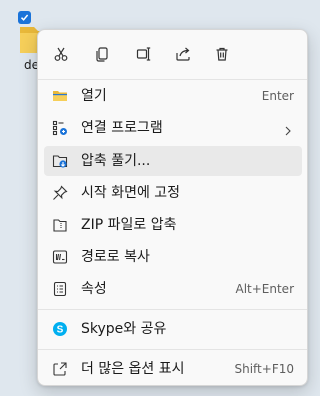 This screenshot has width=320, height=396. What do you see at coordinates (173, 329) in the screenshot?
I see `menu-item-share-skype: S Skype와 공유` at bounding box center [173, 329].